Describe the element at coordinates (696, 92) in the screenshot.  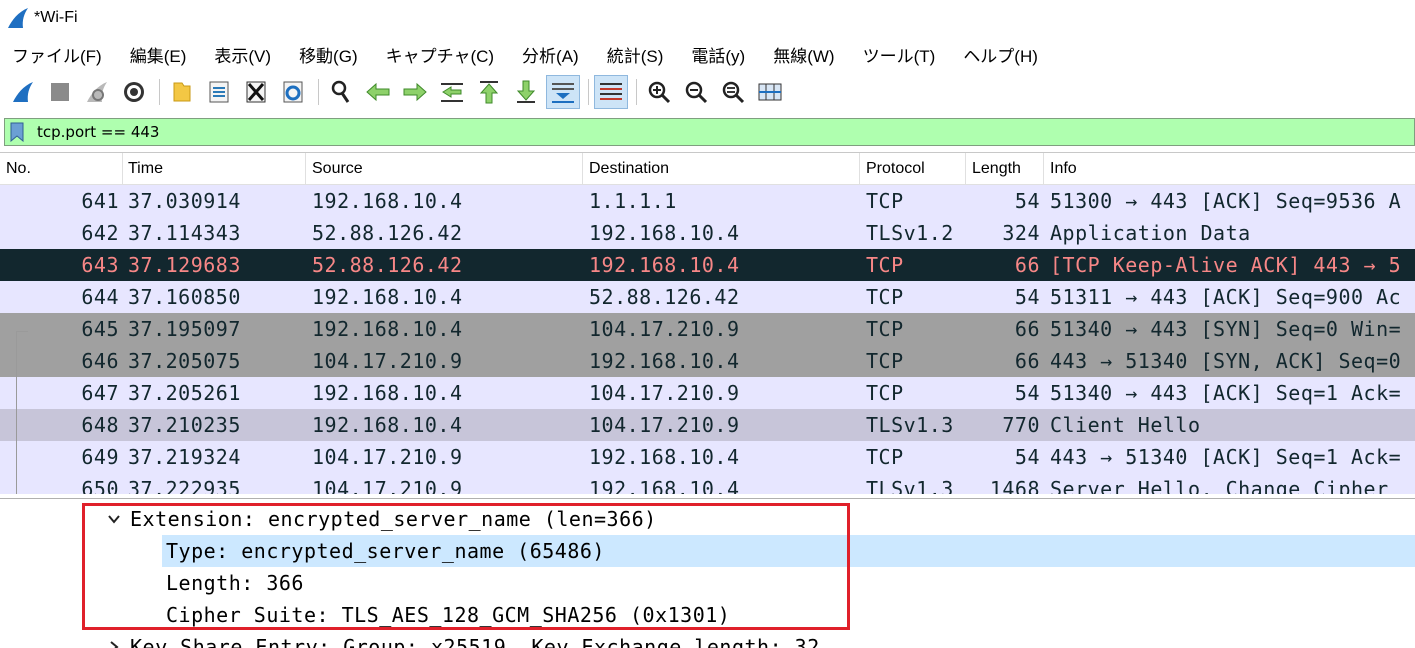
I see `zoom-out-button` at that location.